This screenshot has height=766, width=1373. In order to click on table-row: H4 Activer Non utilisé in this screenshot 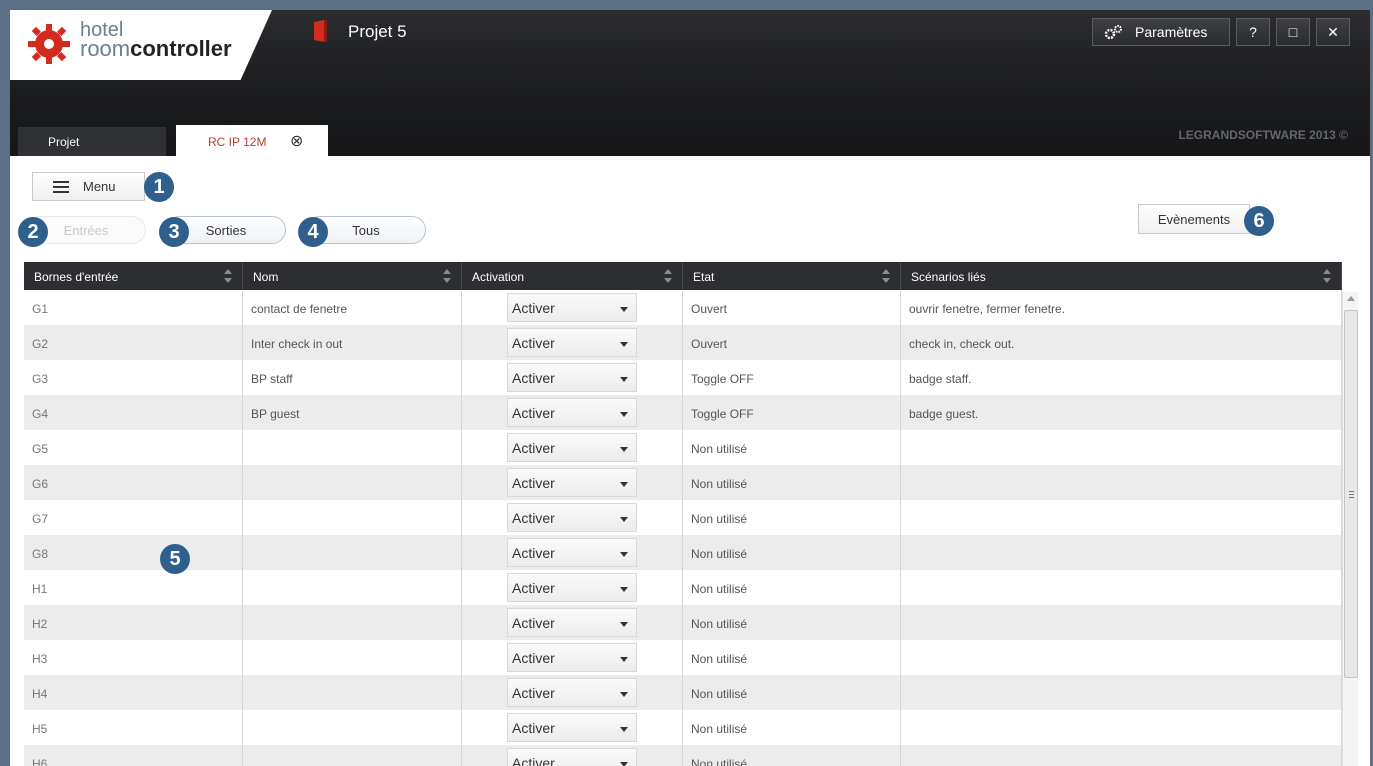, I will do `click(683, 692)`.